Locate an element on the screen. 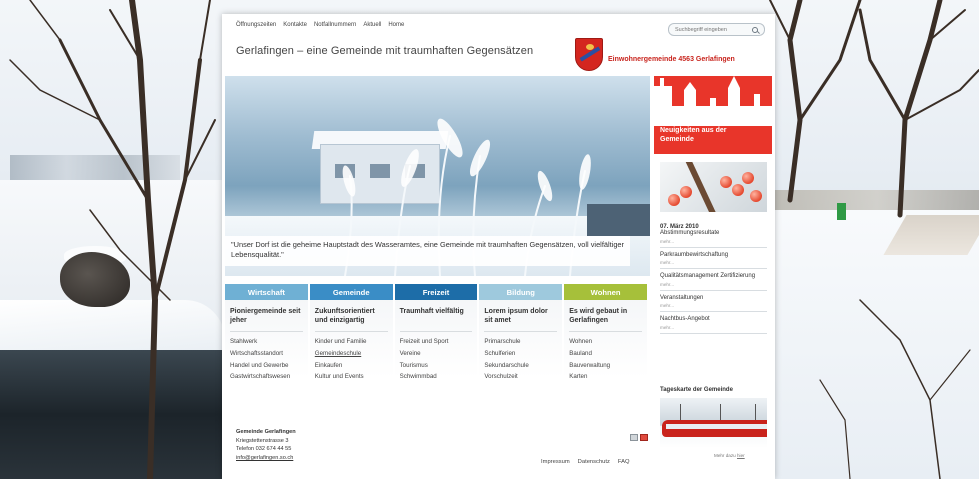 This screenshot has width=979, height=479. tab-freizeit: Freizeit is located at coordinates (436, 292).